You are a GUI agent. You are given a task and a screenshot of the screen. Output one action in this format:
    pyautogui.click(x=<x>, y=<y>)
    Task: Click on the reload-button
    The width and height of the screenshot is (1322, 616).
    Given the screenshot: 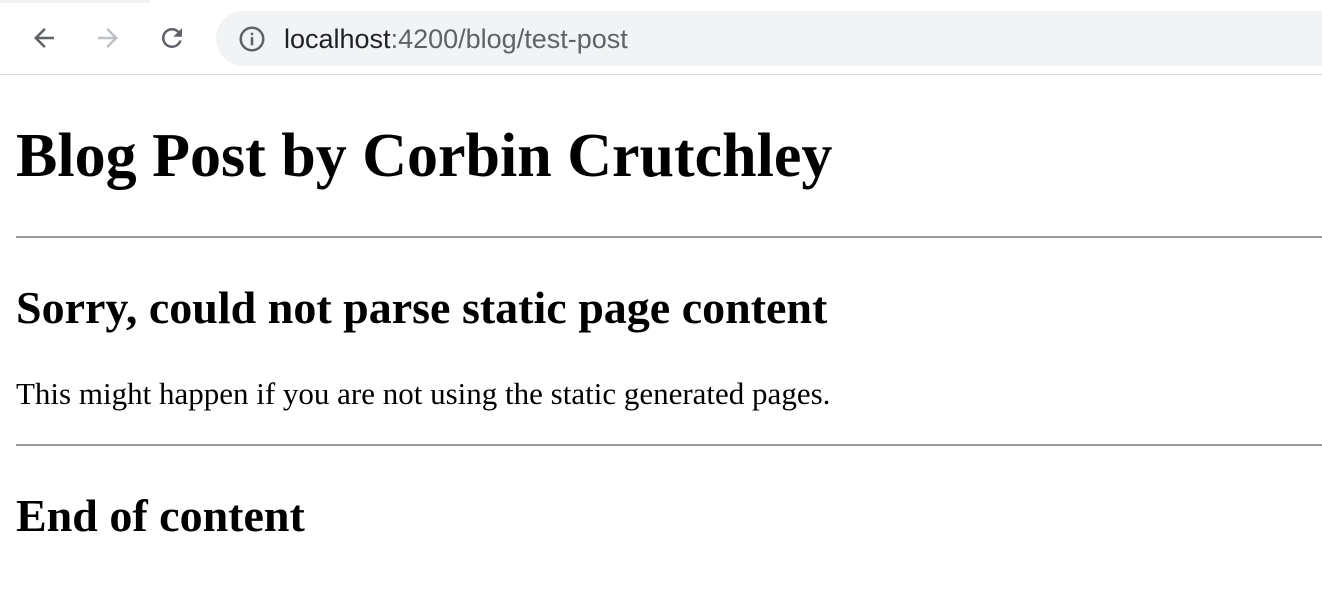 What is the action you would take?
    pyautogui.click(x=172, y=38)
    